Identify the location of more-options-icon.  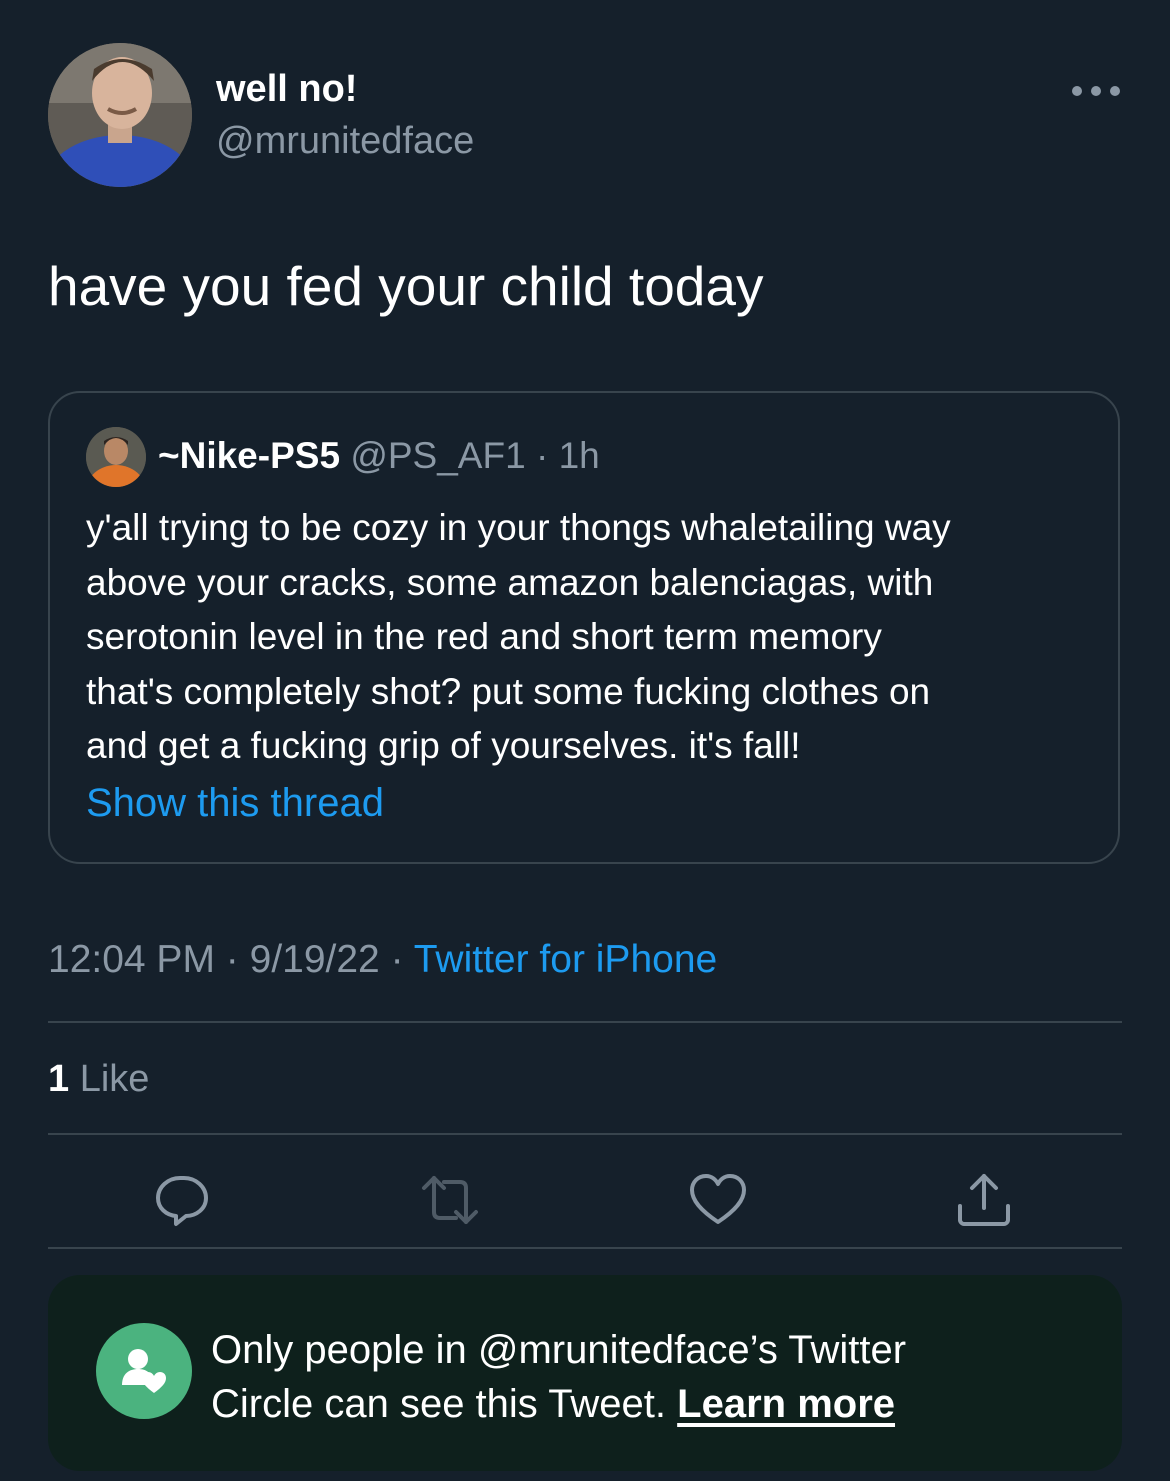
(1096, 91).